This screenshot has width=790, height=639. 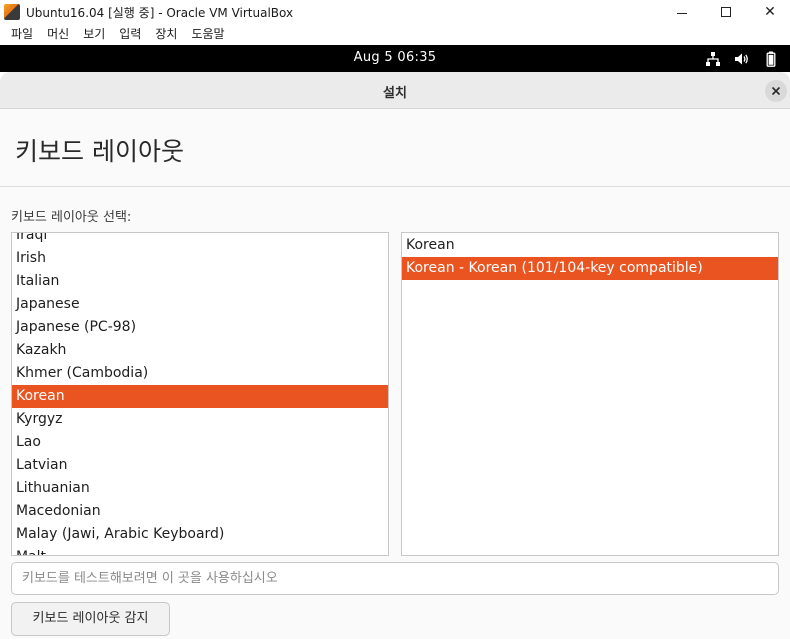 What do you see at coordinates (395, 34) in the screenshot?
I see `host-menu-bar: 파일 머신 보기 입력 장치 도움말` at bounding box center [395, 34].